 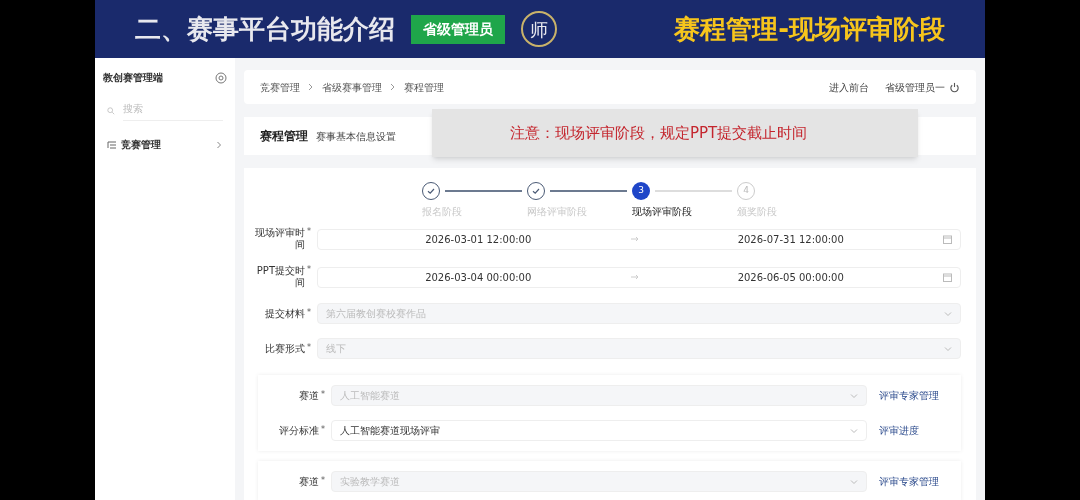 What do you see at coordinates (662, 211) in the screenshot?
I see `step-label: 现场评审阶段` at bounding box center [662, 211].